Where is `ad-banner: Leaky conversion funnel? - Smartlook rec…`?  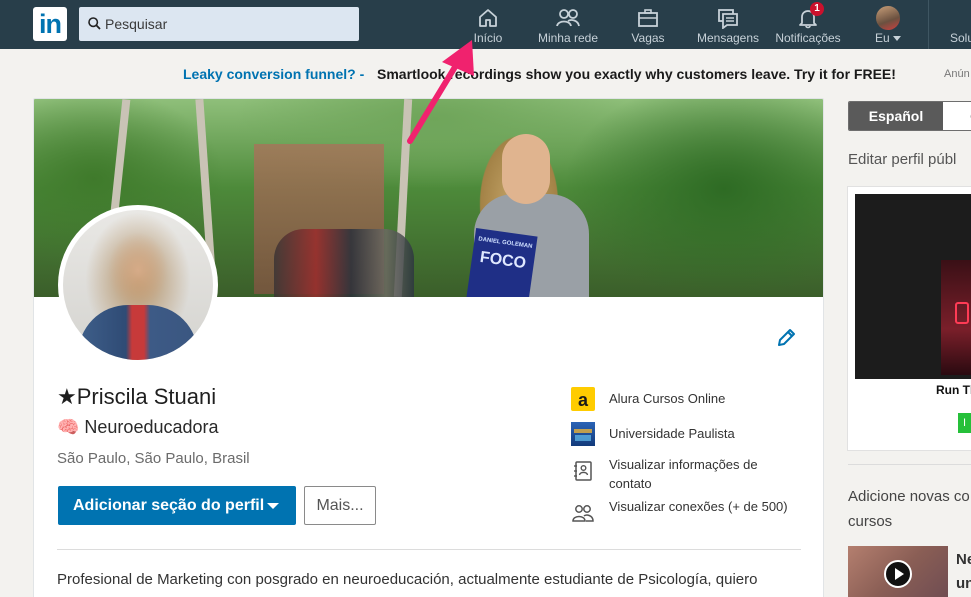
ad-banner: Leaky conversion funnel? - Smartlook rec… is located at coordinates (485, 74).